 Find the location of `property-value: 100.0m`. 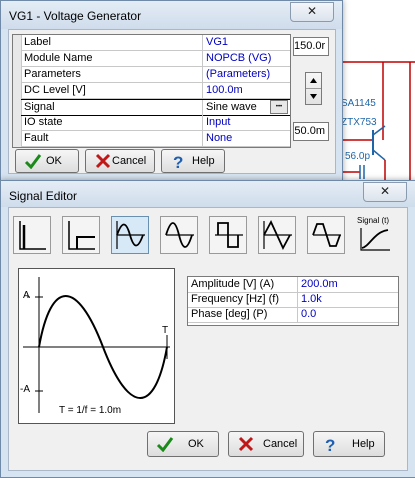

property-value: 100.0m is located at coordinates (246, 90).